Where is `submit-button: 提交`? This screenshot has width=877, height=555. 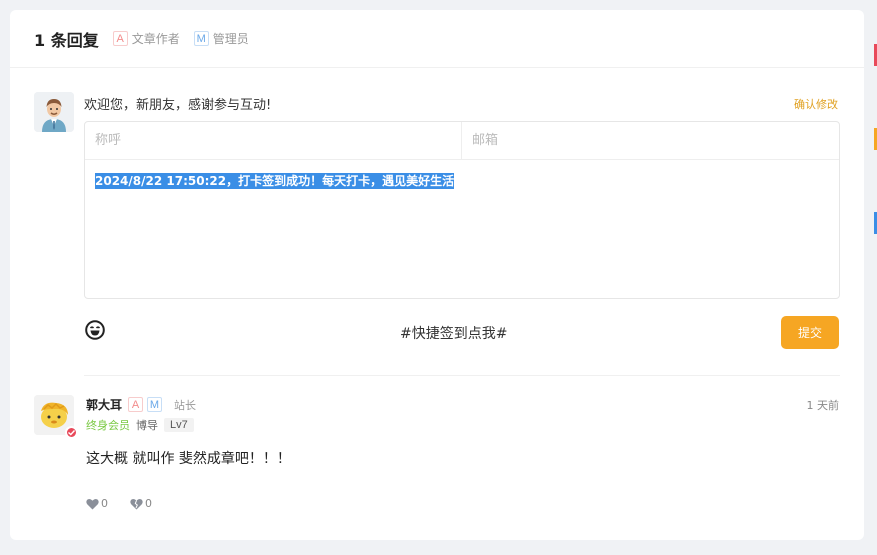
submit-button: 提交 is located at coordinates (810, 332).